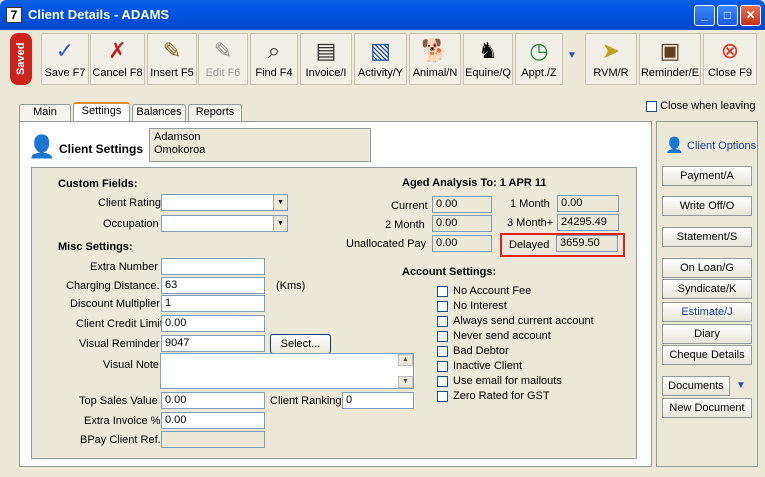 The width and height of the screenshot is (765, 477). Describe the element at coordinates (707, 334) in the screenshot. I see `option-button-diary: Diary` at that location.